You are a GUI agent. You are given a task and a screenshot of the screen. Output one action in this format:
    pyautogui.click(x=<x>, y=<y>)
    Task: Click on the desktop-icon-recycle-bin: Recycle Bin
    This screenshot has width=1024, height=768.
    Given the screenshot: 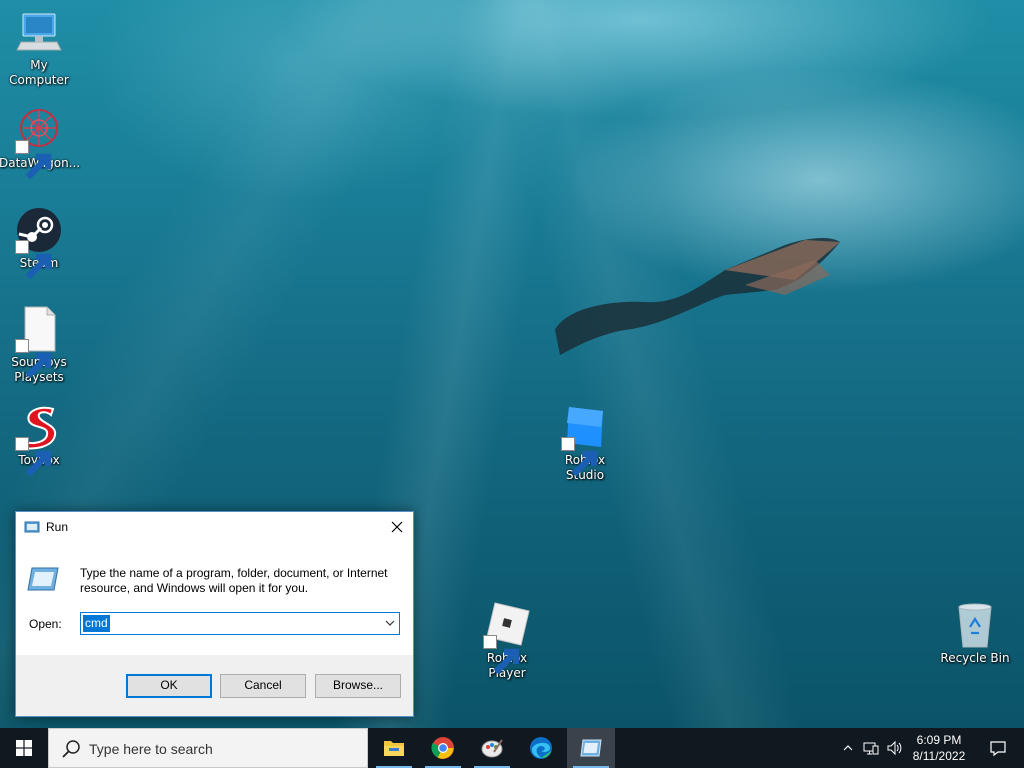 What is the action you would take?
    pyautogui.click(x=975, y=633)
    